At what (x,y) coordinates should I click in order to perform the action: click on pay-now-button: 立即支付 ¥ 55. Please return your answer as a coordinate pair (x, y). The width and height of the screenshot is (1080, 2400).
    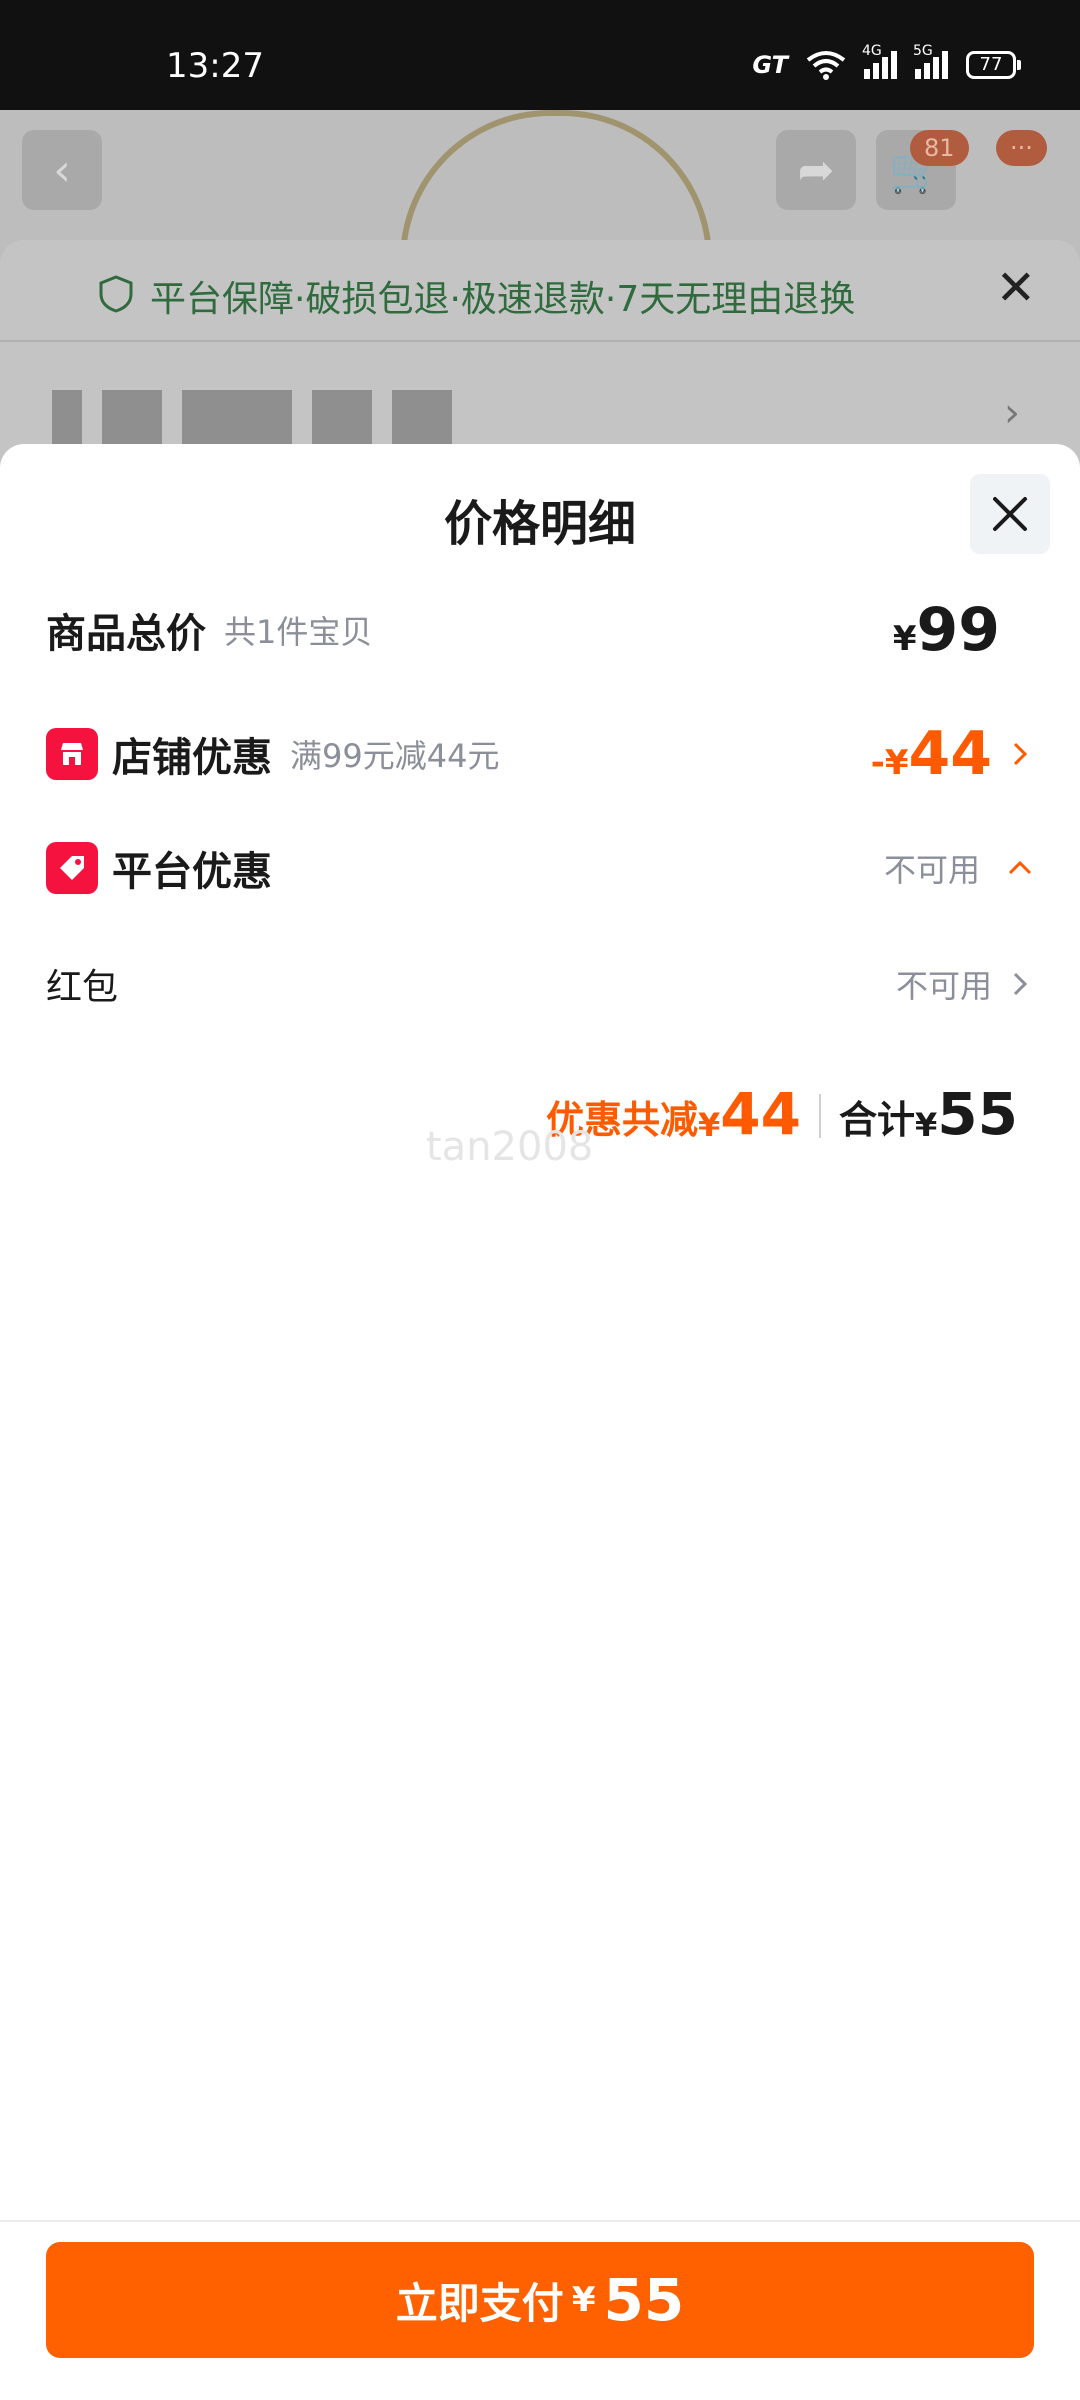
    Looking at the image, I should click on (540, 2300).